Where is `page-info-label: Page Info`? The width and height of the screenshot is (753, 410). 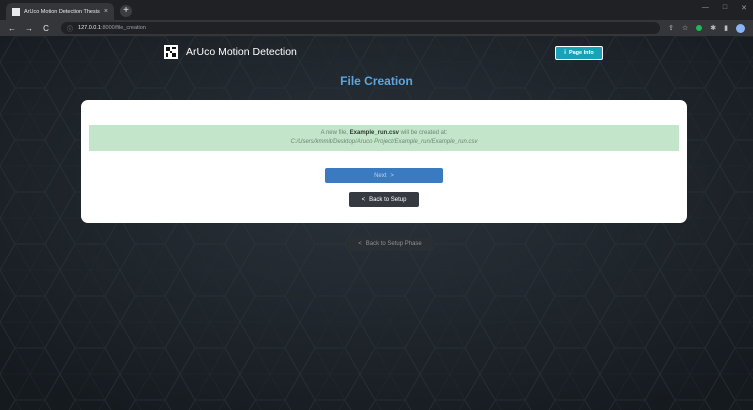 page-info-label: Page Info is located at coordinates (581, 53).